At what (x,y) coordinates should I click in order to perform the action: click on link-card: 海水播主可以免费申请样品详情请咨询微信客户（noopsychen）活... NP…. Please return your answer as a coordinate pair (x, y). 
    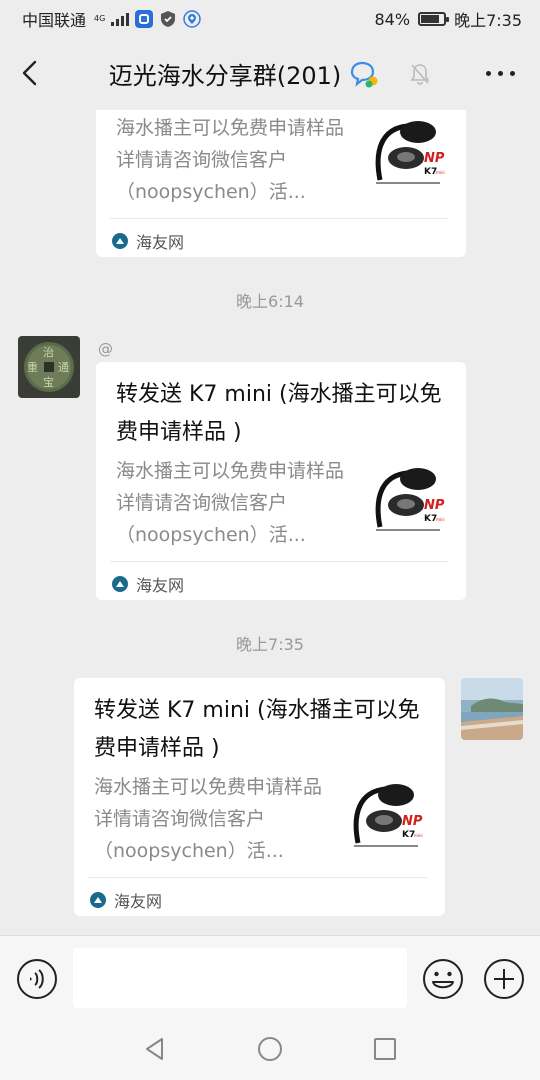
    Looking at the image, I should click on (281, 183).